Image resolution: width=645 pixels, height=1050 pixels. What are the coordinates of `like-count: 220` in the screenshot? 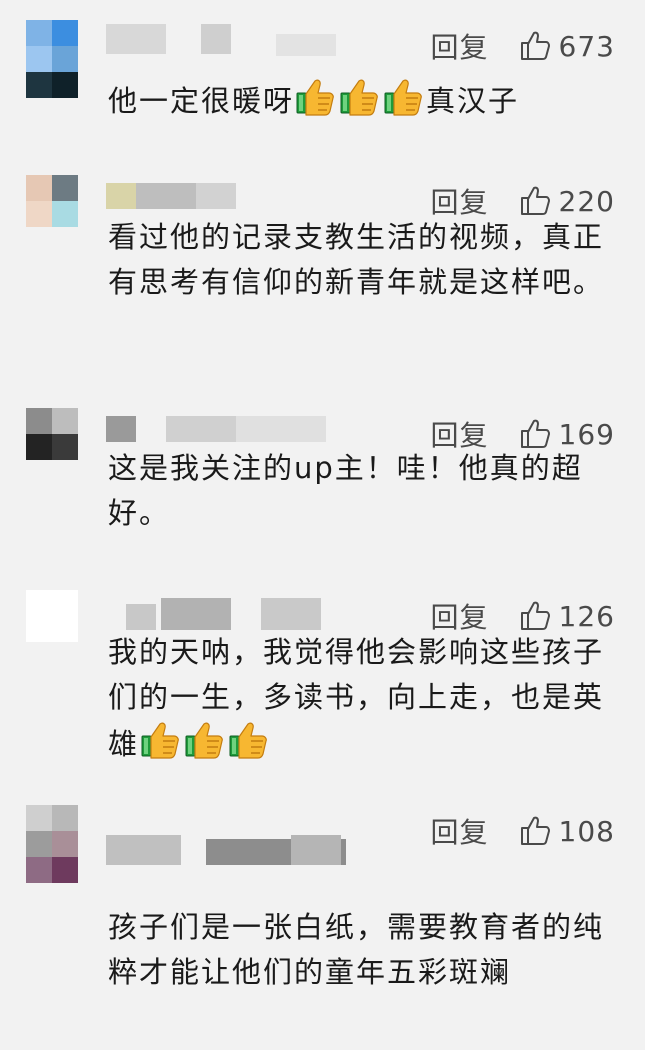 It's located at (586, 201).